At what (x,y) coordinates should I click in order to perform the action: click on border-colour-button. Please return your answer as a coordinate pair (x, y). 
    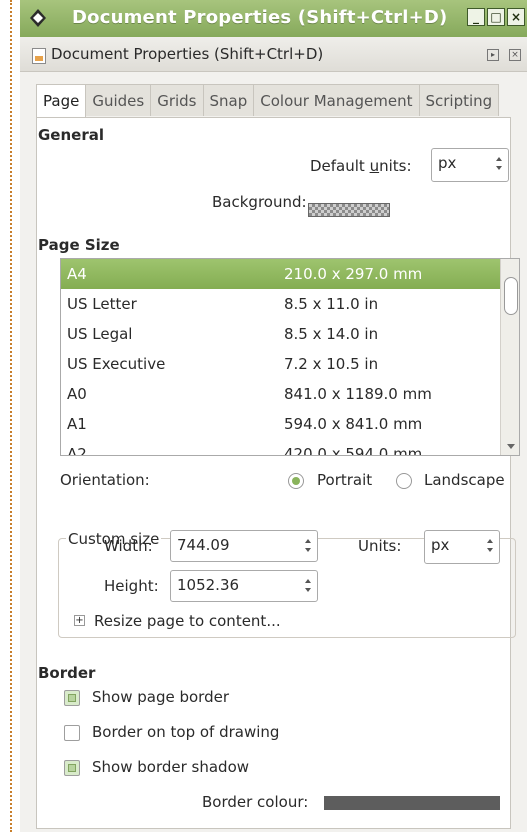
    Looking at the image, I should click on (412, 803).